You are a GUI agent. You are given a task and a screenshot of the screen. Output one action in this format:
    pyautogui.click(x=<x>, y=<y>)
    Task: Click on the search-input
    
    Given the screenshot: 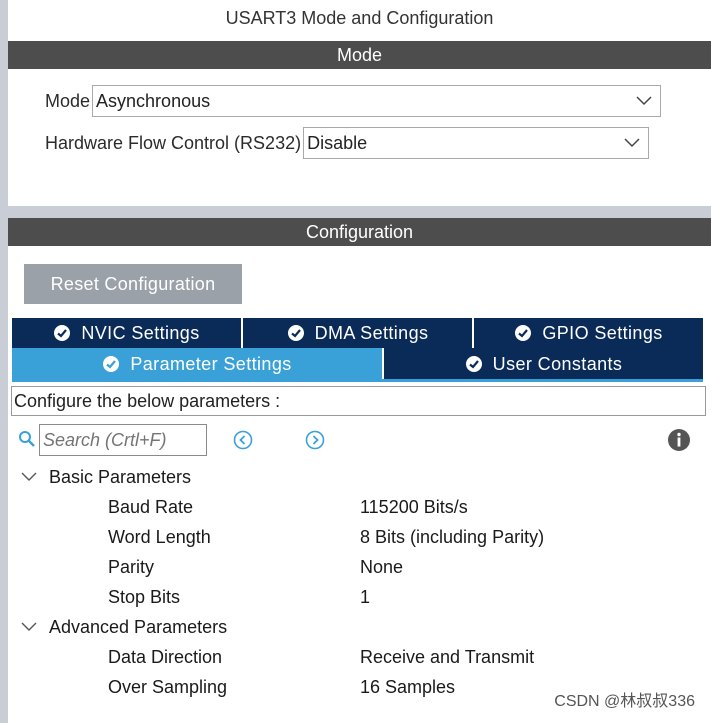 What is the action you would take?
    pyautogui.click(x=123, y=440)
    